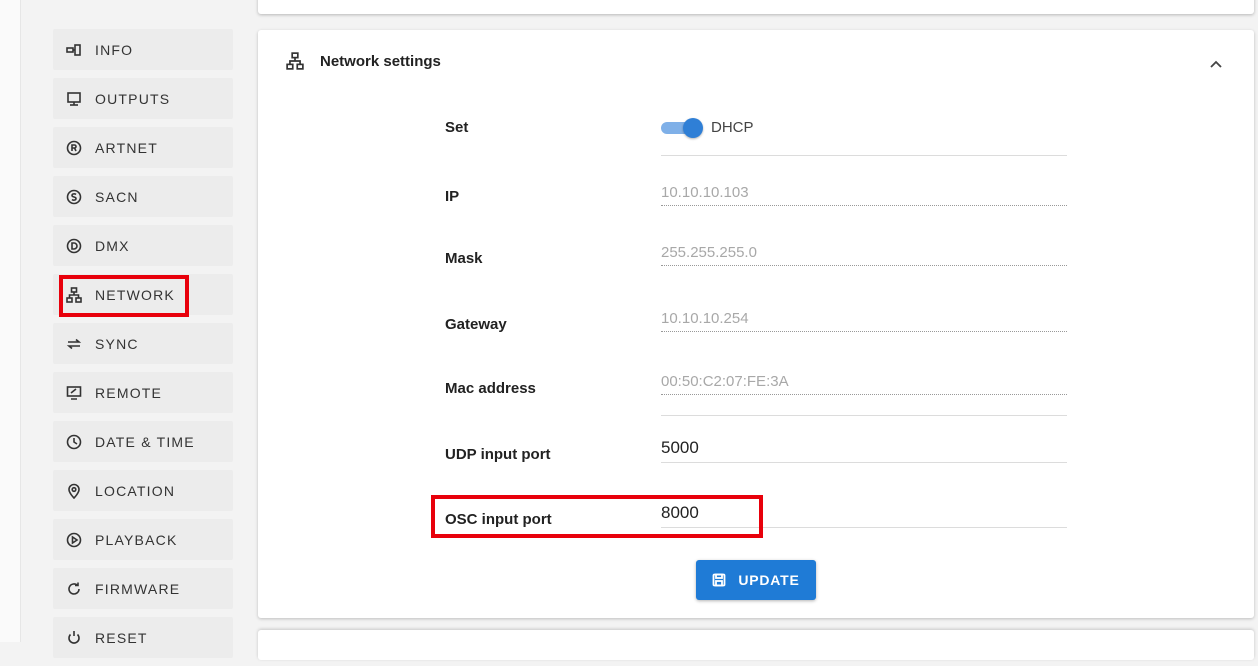  What do you see at coordinates (693, 128) in the screenshot?
I see `toggle-knob` at bounding box center [693, 128].